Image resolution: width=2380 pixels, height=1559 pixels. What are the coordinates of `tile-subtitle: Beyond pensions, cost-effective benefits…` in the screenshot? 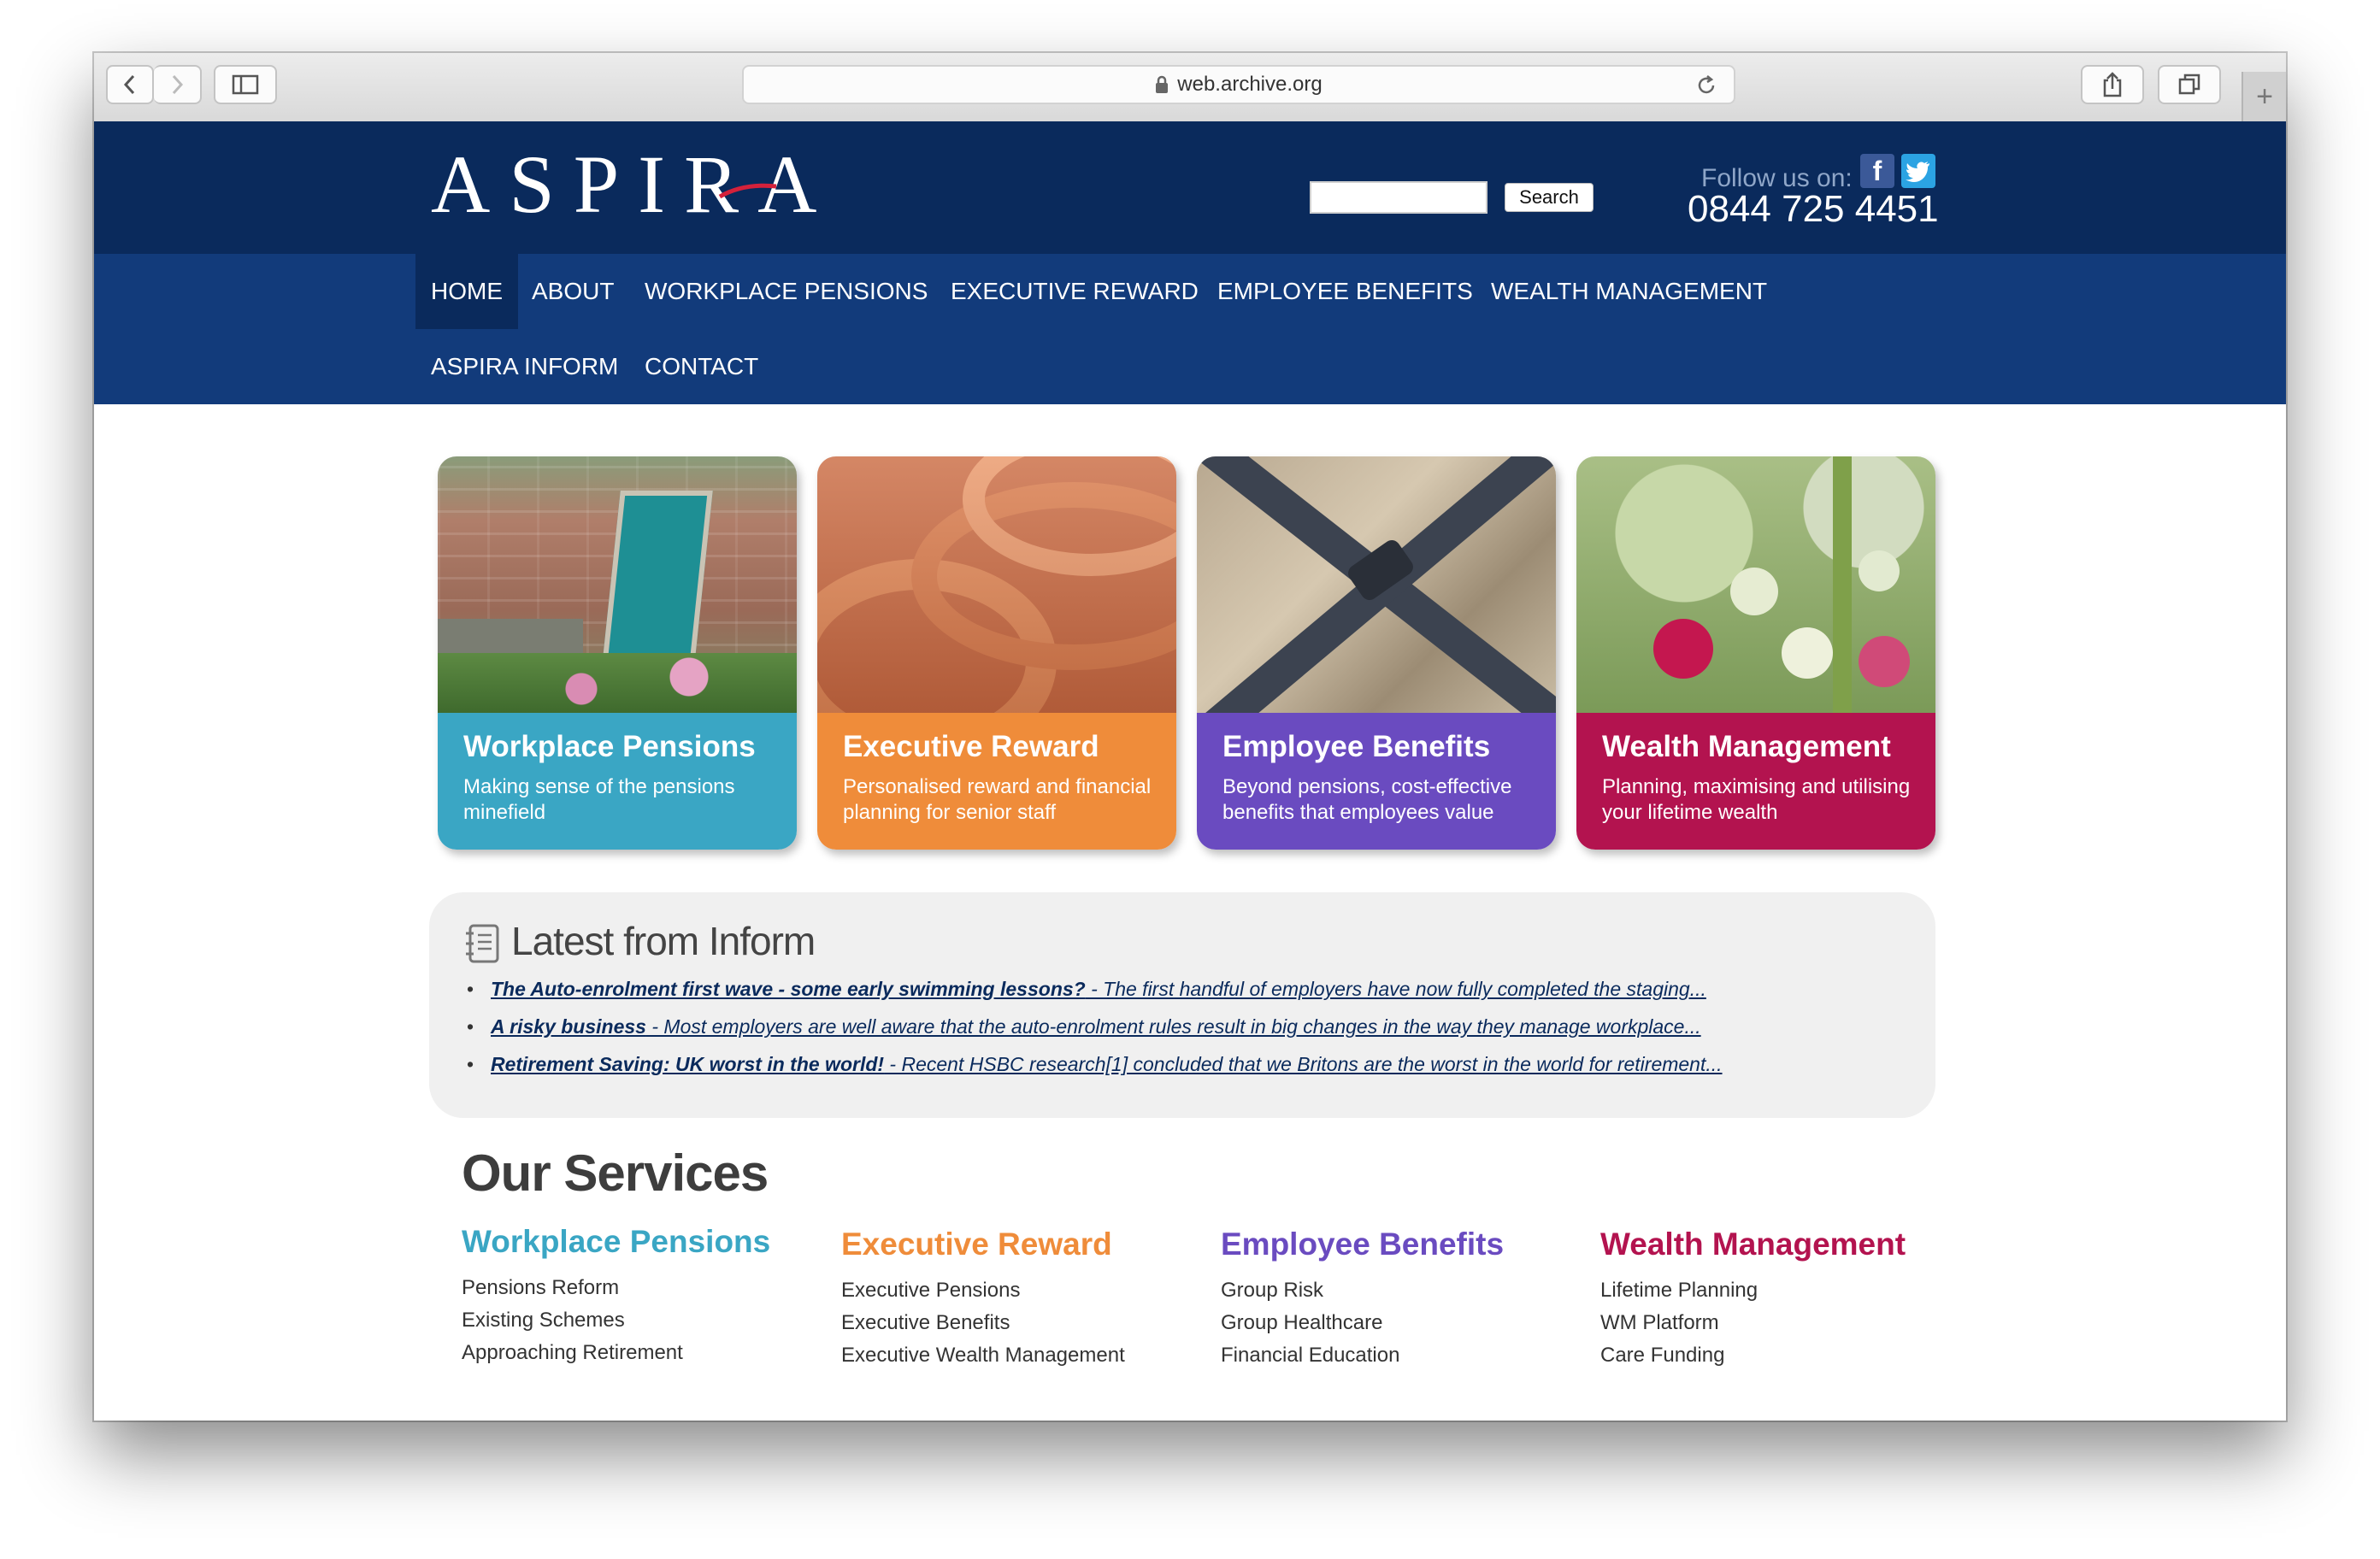 It's located at (1367, 799).